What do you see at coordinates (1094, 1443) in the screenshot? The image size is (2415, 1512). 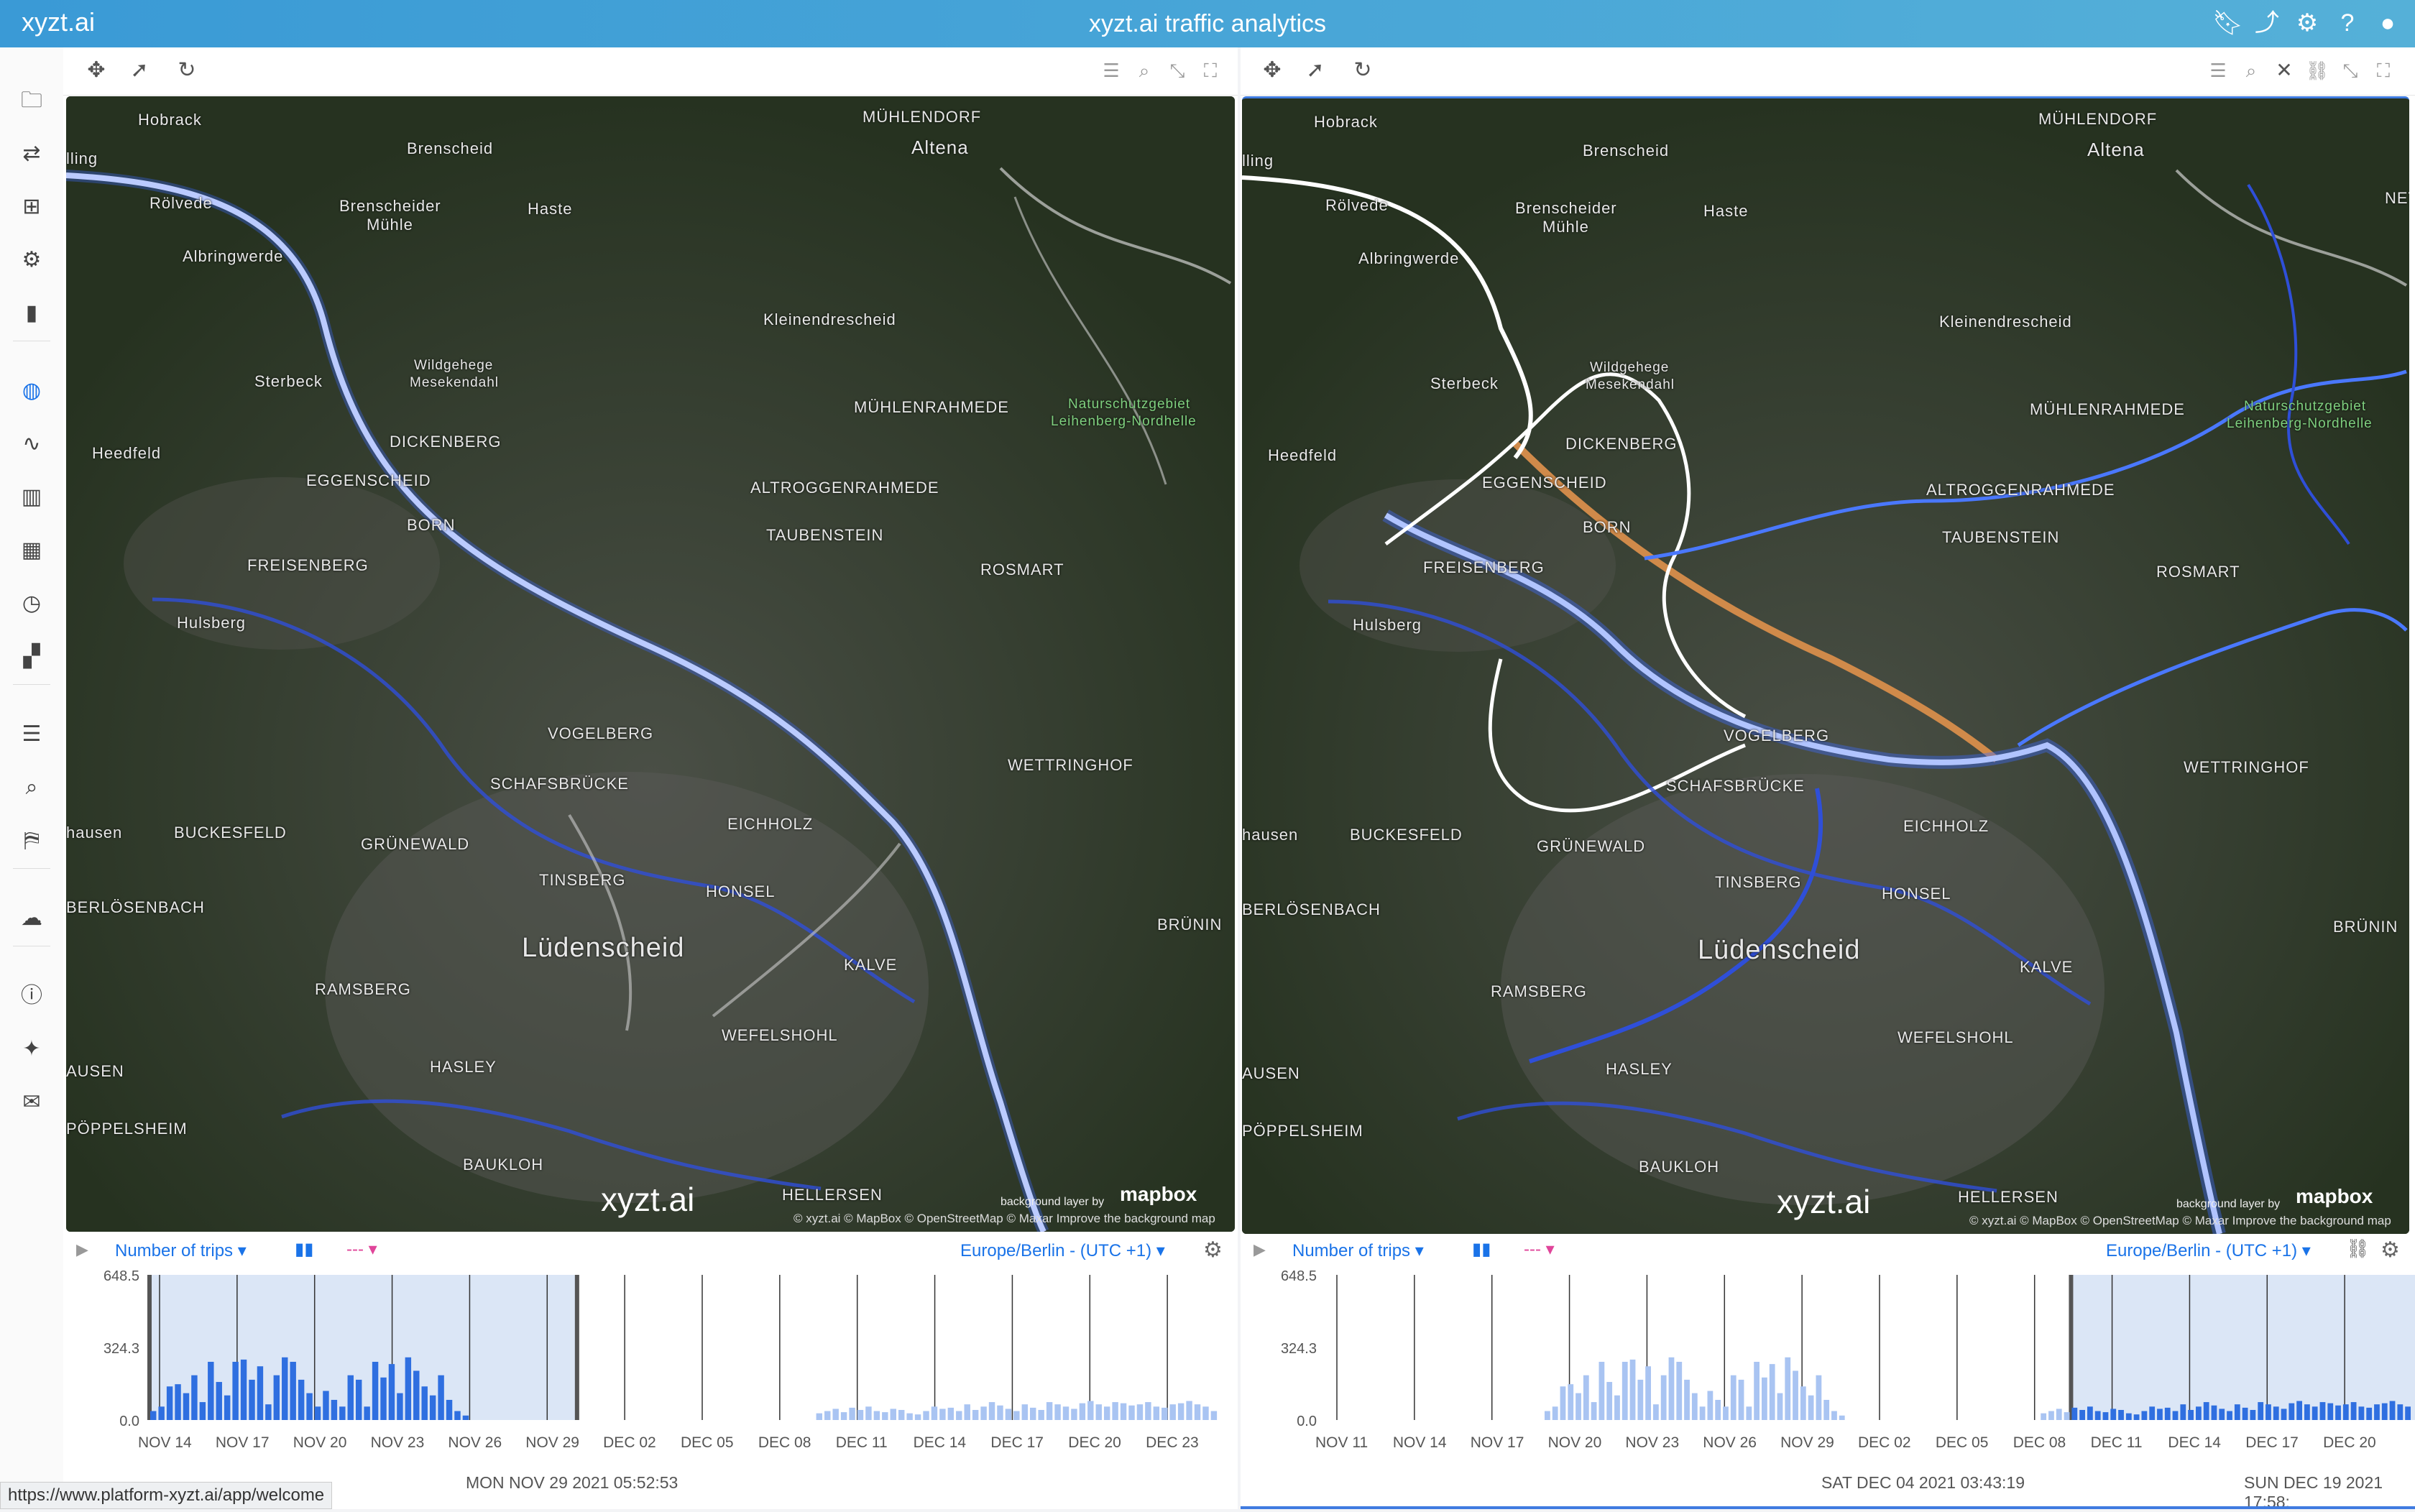 I see `x-tick-label: DEC 20` at bounding box center [1094, 1443].